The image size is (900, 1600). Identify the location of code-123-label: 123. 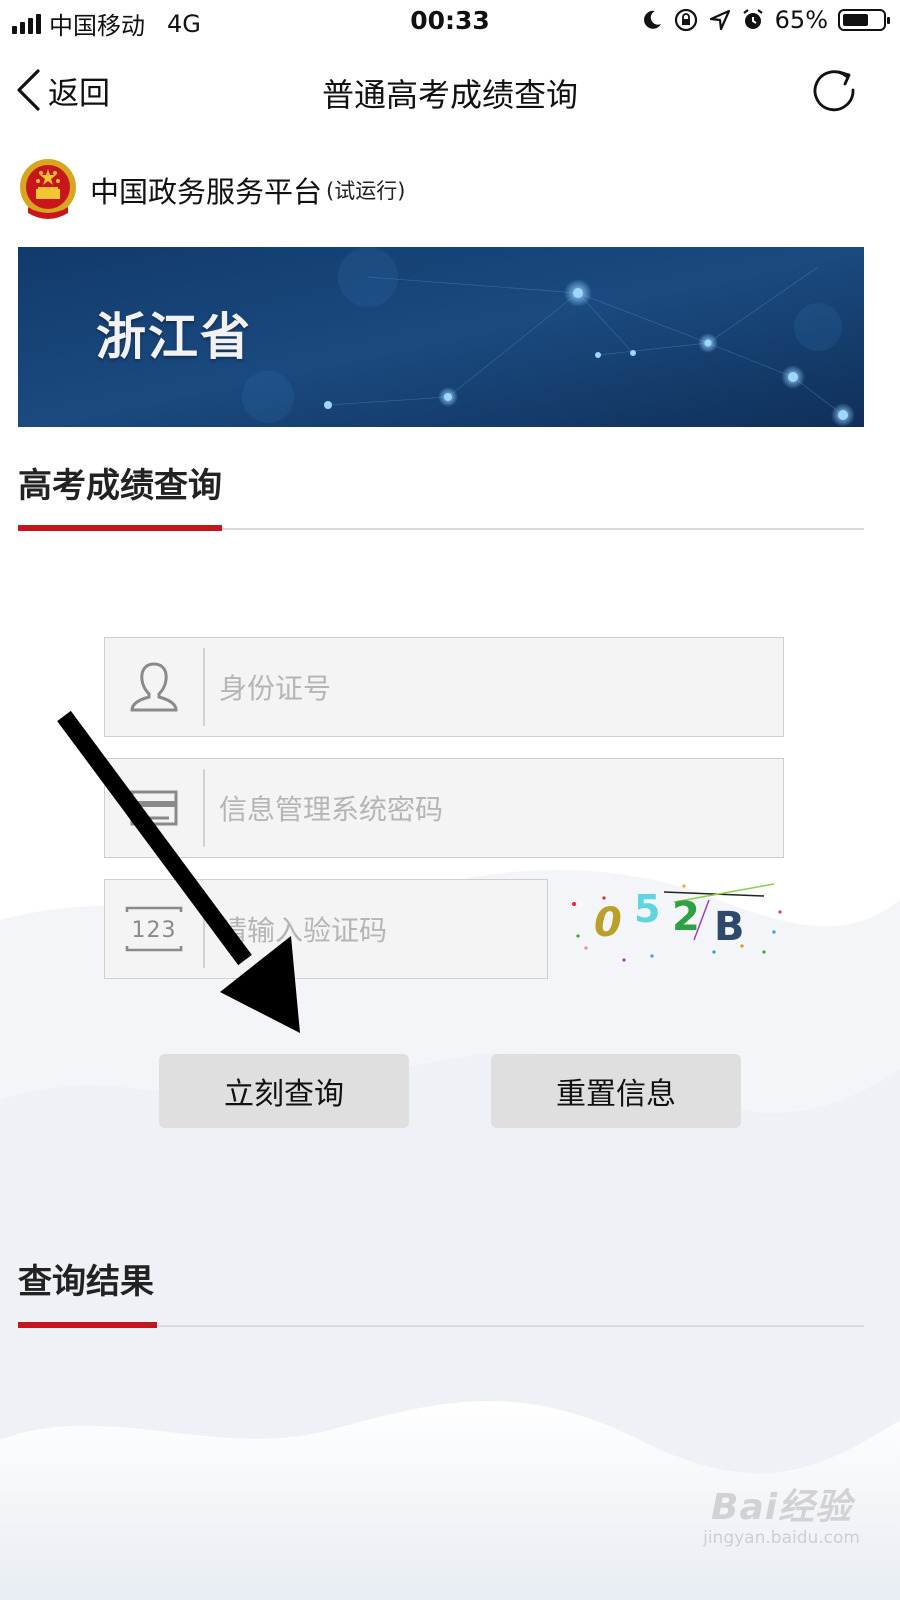
(154, 930).